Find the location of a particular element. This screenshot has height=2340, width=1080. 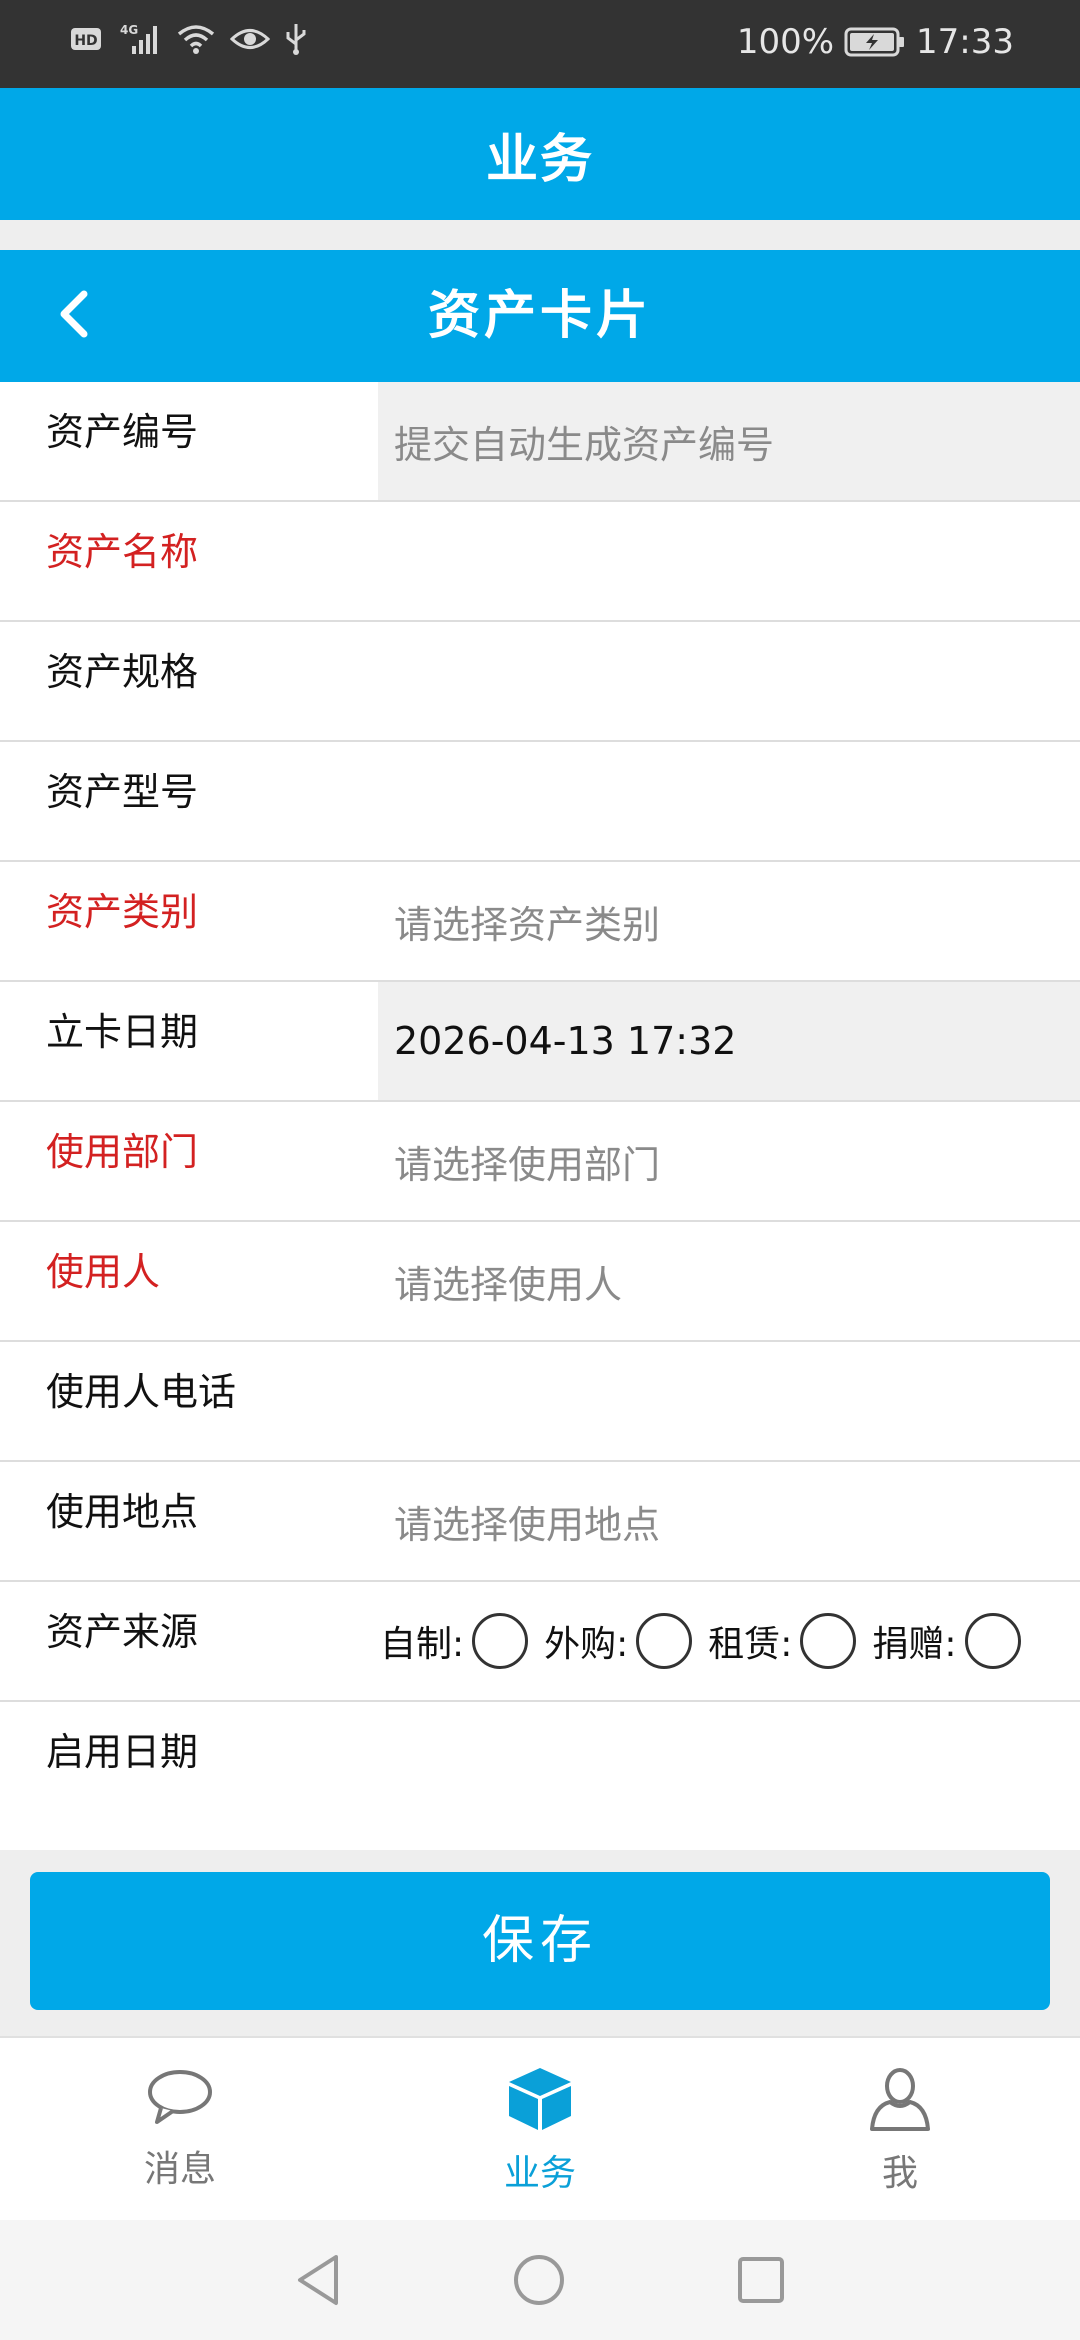

start-date-label: 启用日期 is located at coordinates (122, 1752).